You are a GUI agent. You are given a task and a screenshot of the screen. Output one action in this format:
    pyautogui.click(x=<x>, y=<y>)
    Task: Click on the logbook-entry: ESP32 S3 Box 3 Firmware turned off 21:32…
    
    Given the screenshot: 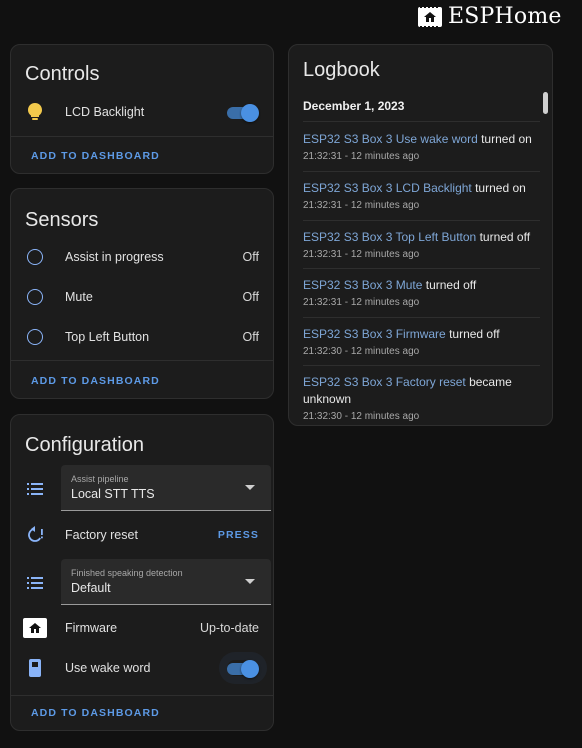 What is the action you would take?
    pyautogui.click(x=420, y=341)
    